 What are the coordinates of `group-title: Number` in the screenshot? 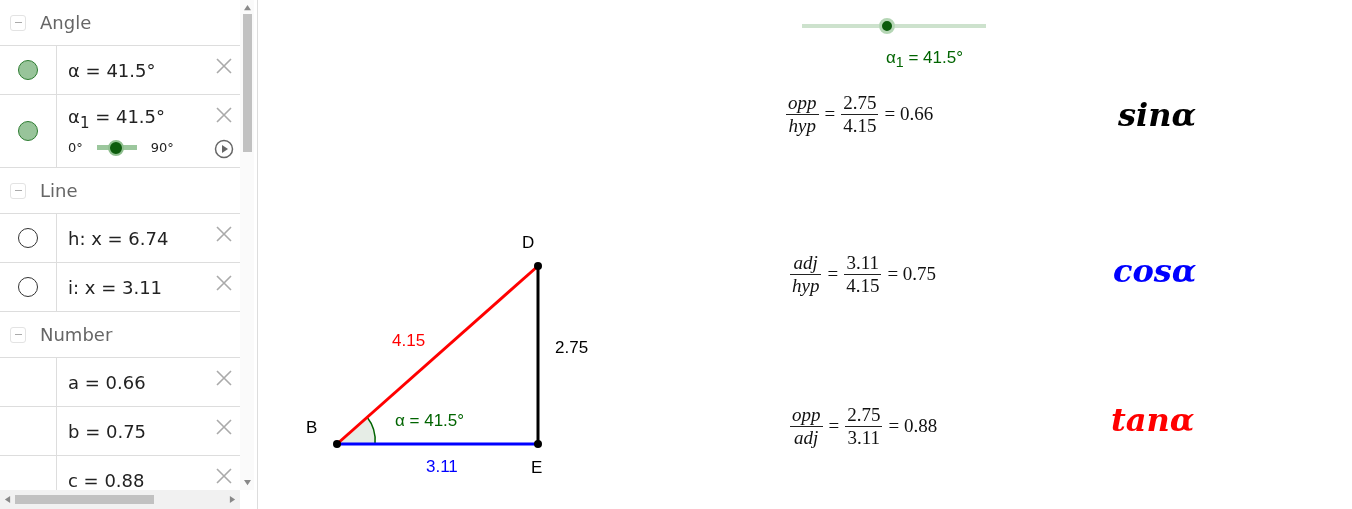 It's located at (76, 334).